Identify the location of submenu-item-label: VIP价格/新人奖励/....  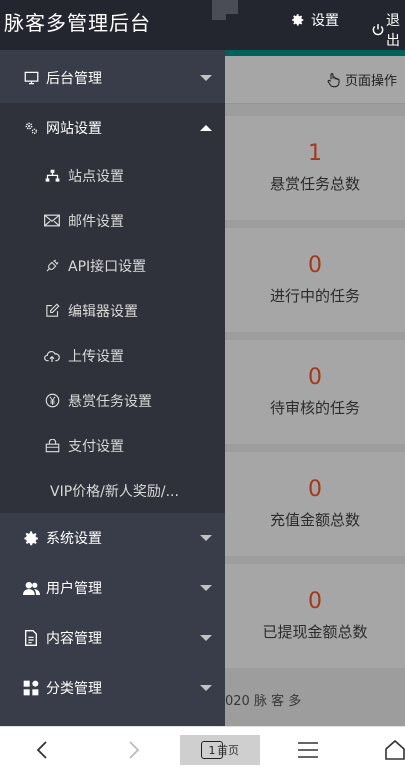
(114, 491).